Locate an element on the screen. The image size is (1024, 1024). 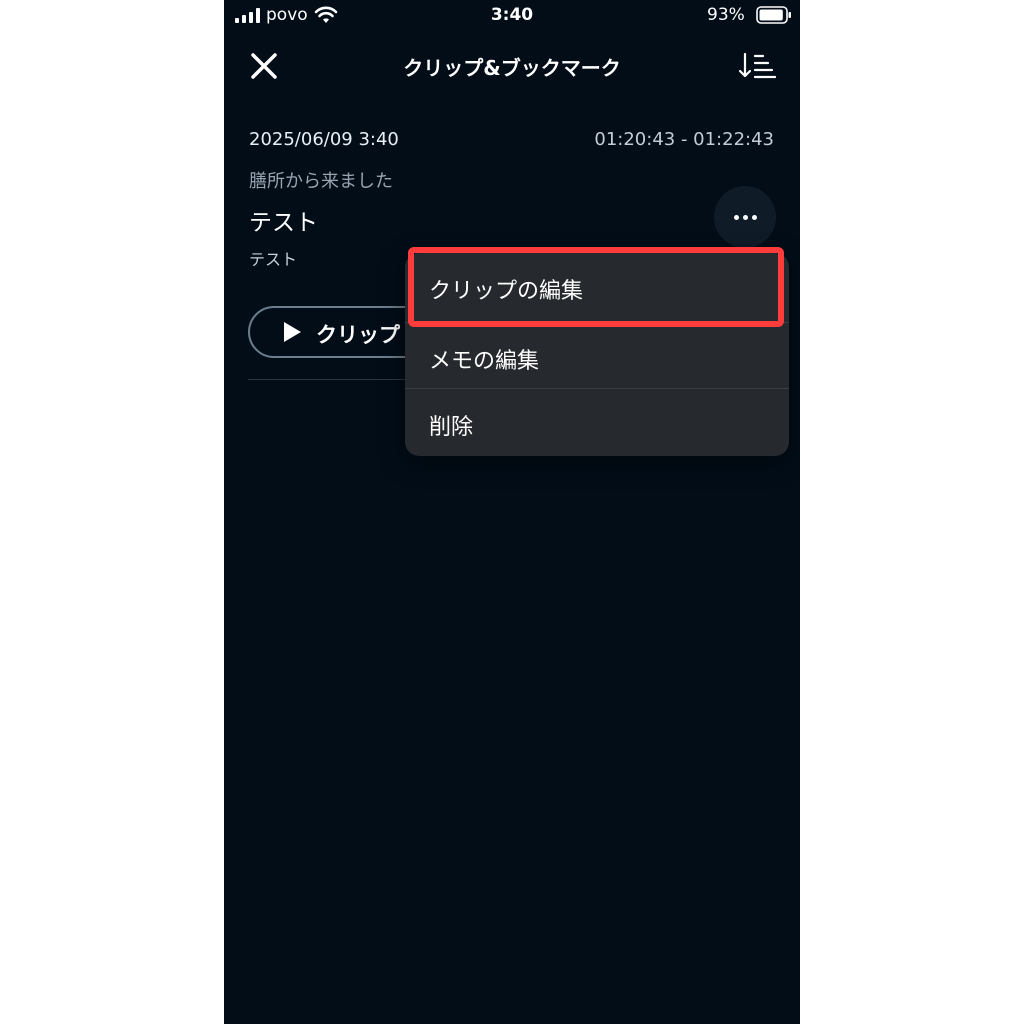
battery-percentage: 93% is located at coordinates (726, 15).